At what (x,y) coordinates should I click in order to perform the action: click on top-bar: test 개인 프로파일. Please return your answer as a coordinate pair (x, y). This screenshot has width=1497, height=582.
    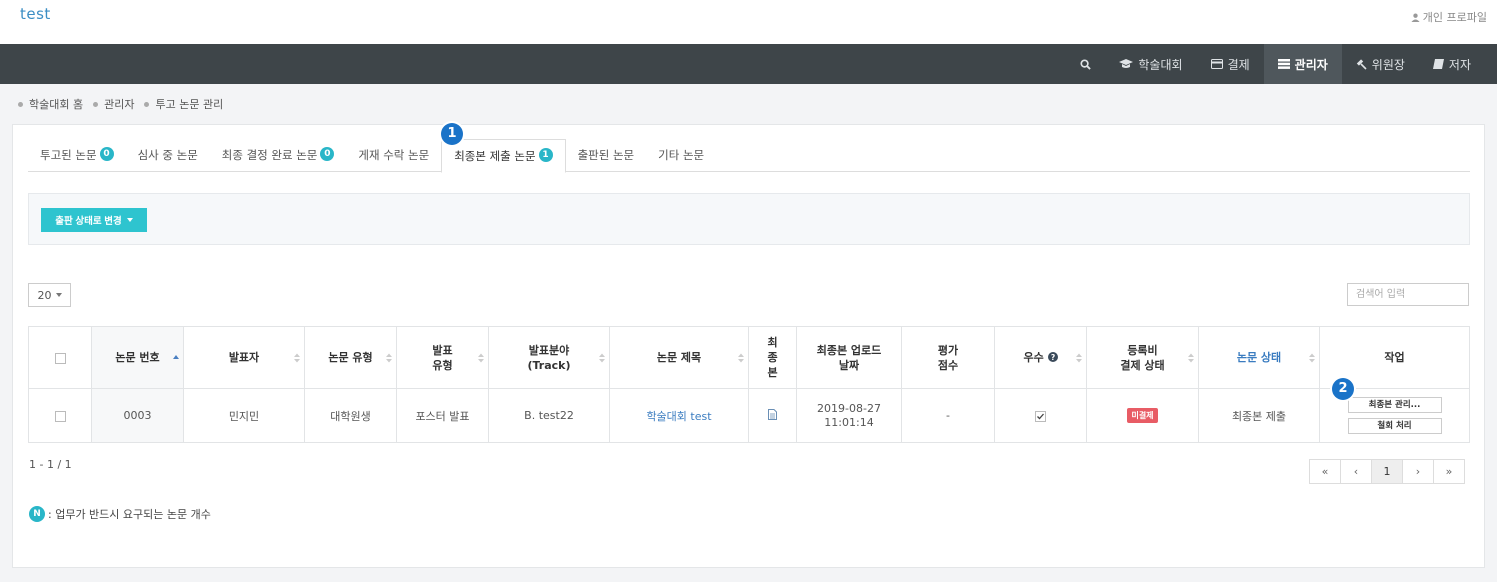
    Looking at the image, I should click on (748, 22).